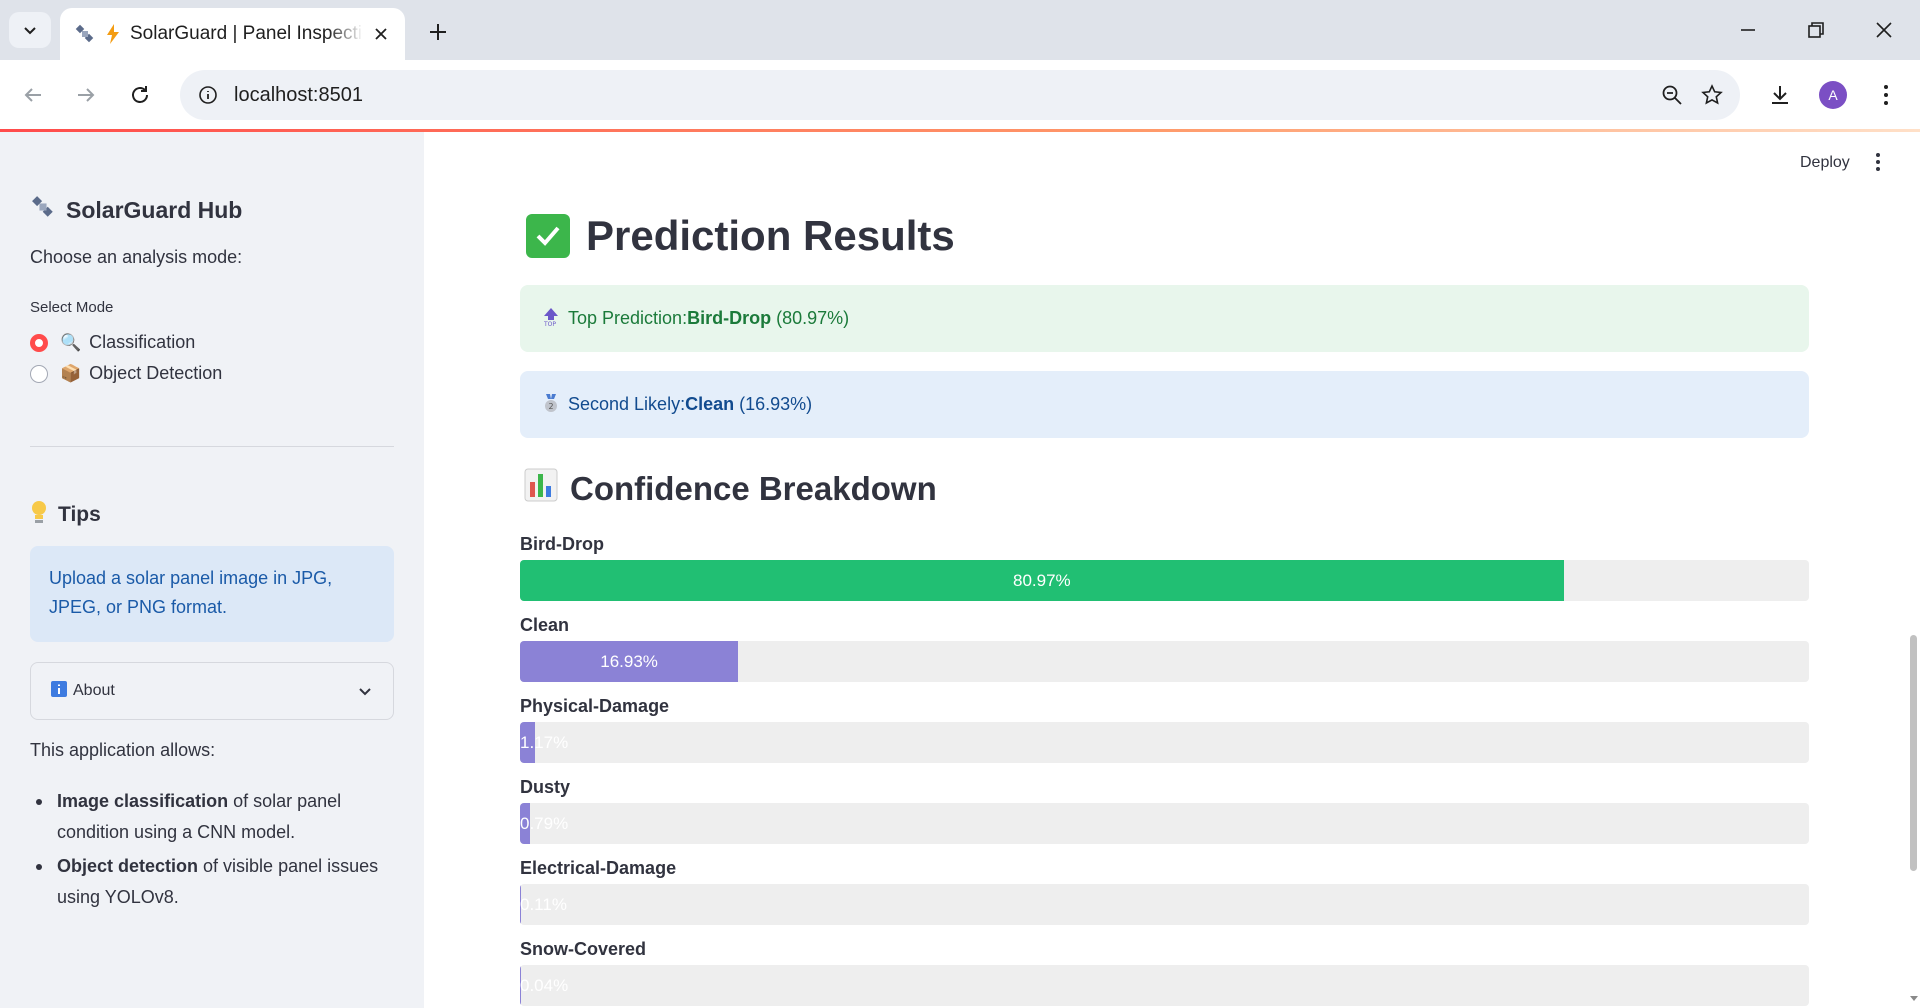 The width and height of the screenshot is (1920, 1008). I want to click on top-prediction-prefix: Top Prediction:, so click(628, 318).